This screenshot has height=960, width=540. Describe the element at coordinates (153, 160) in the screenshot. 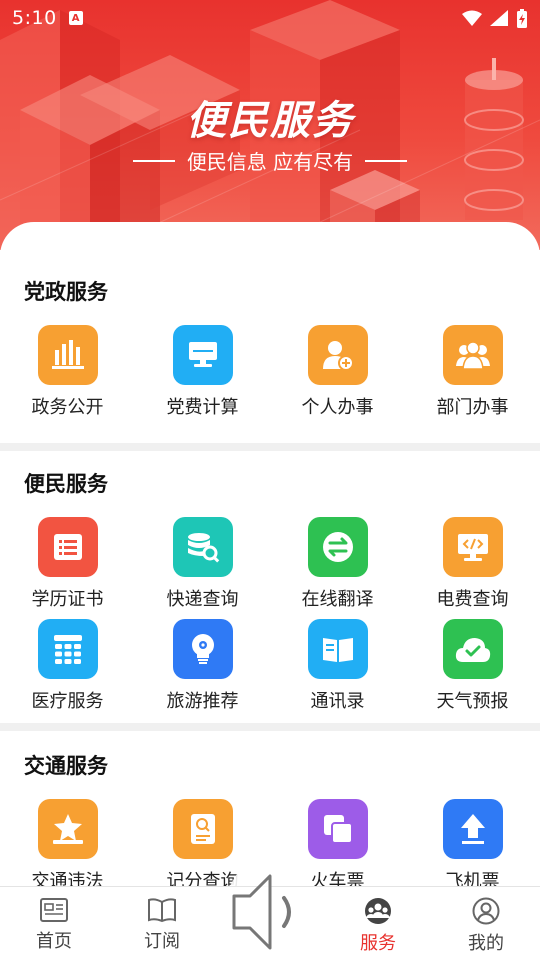

I see `subtitle-line-left` at that location.